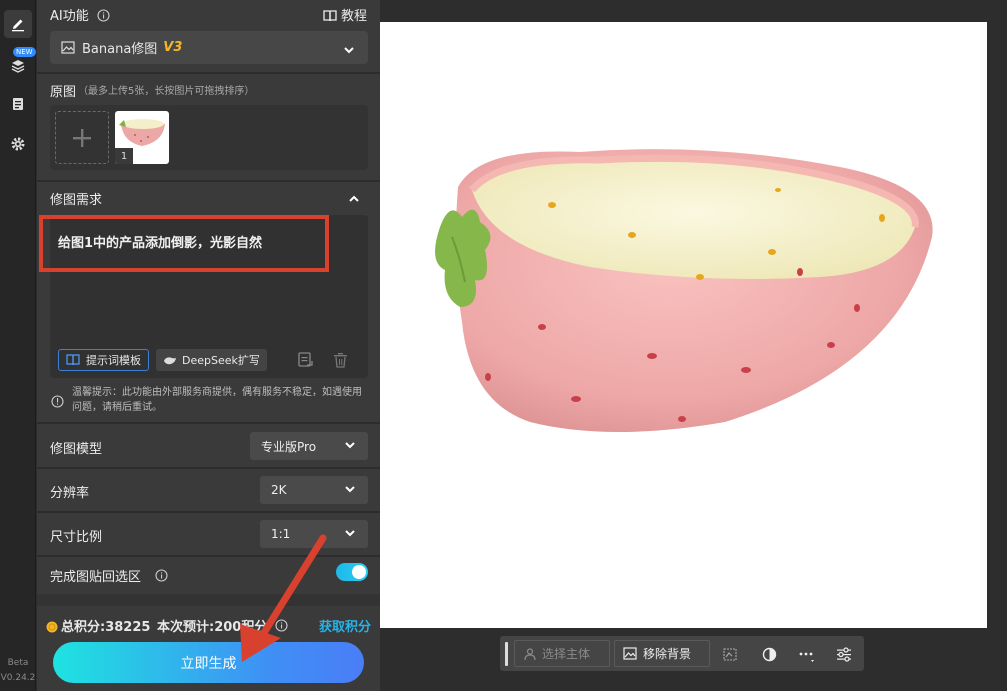 The height and width of the screenshot is (691, 1007). I want to click on resolution-value: 2K, so click(279, 490).